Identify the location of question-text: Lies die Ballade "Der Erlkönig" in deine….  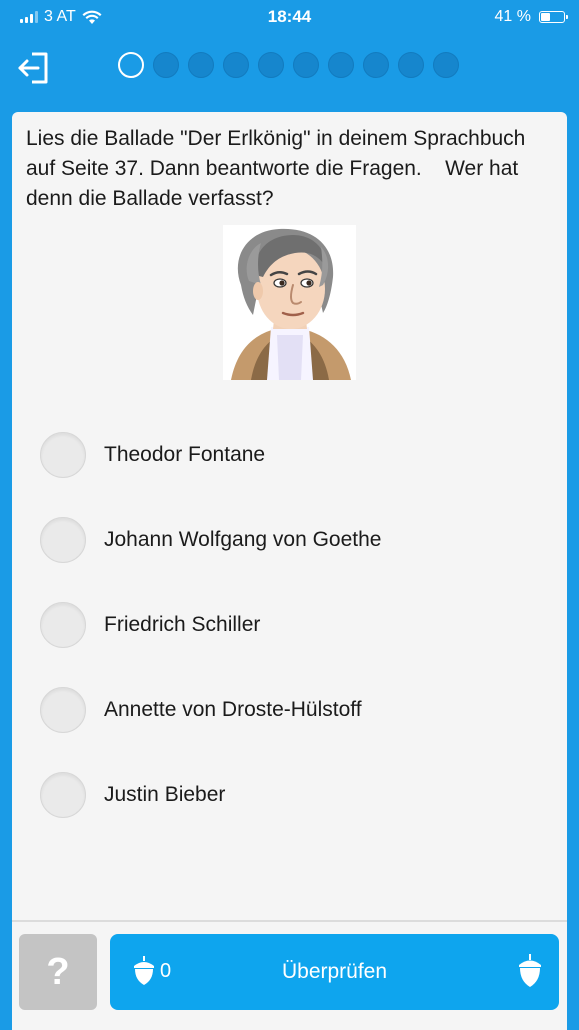
(279, 168).